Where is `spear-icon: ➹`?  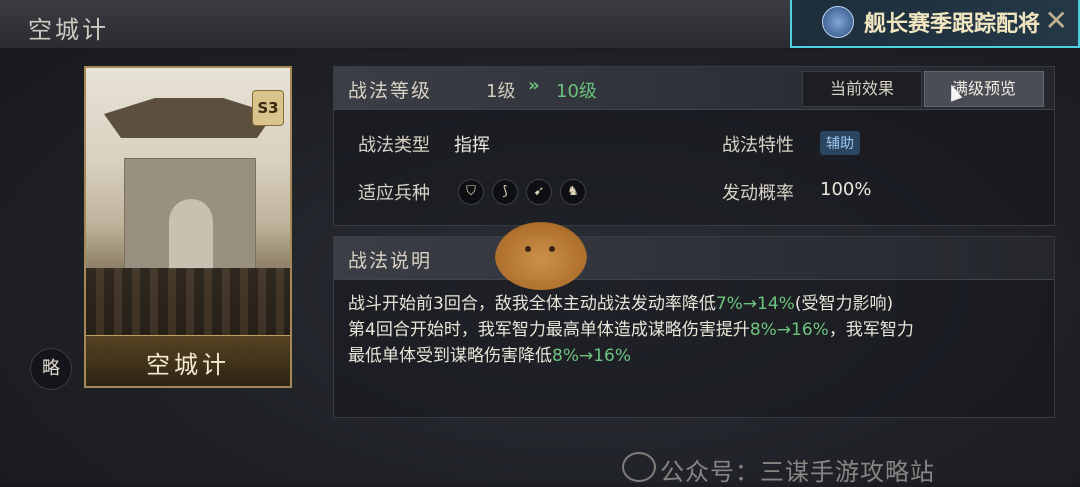 spear-icon: ➹ is located at coordinates (539, 192).